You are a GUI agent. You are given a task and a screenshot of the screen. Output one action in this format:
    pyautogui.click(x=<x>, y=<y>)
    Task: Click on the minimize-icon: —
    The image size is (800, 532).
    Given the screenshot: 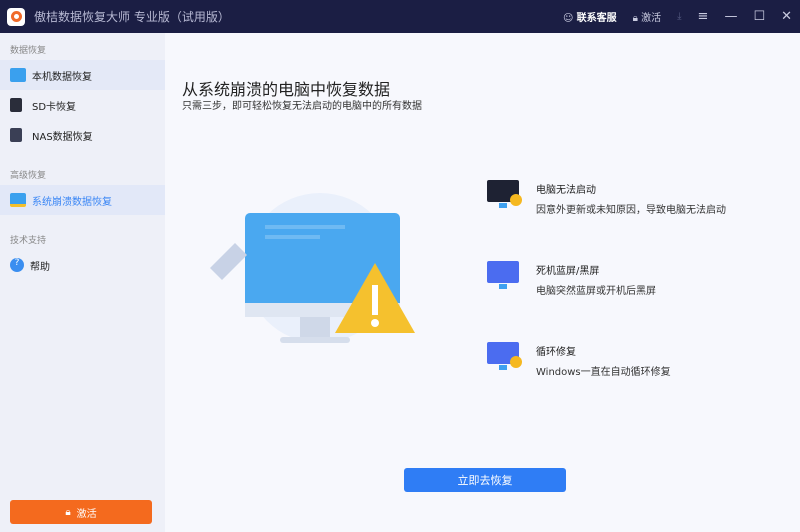 What is the action you would take?
    pyautogui.click(x=730, y=16)
    